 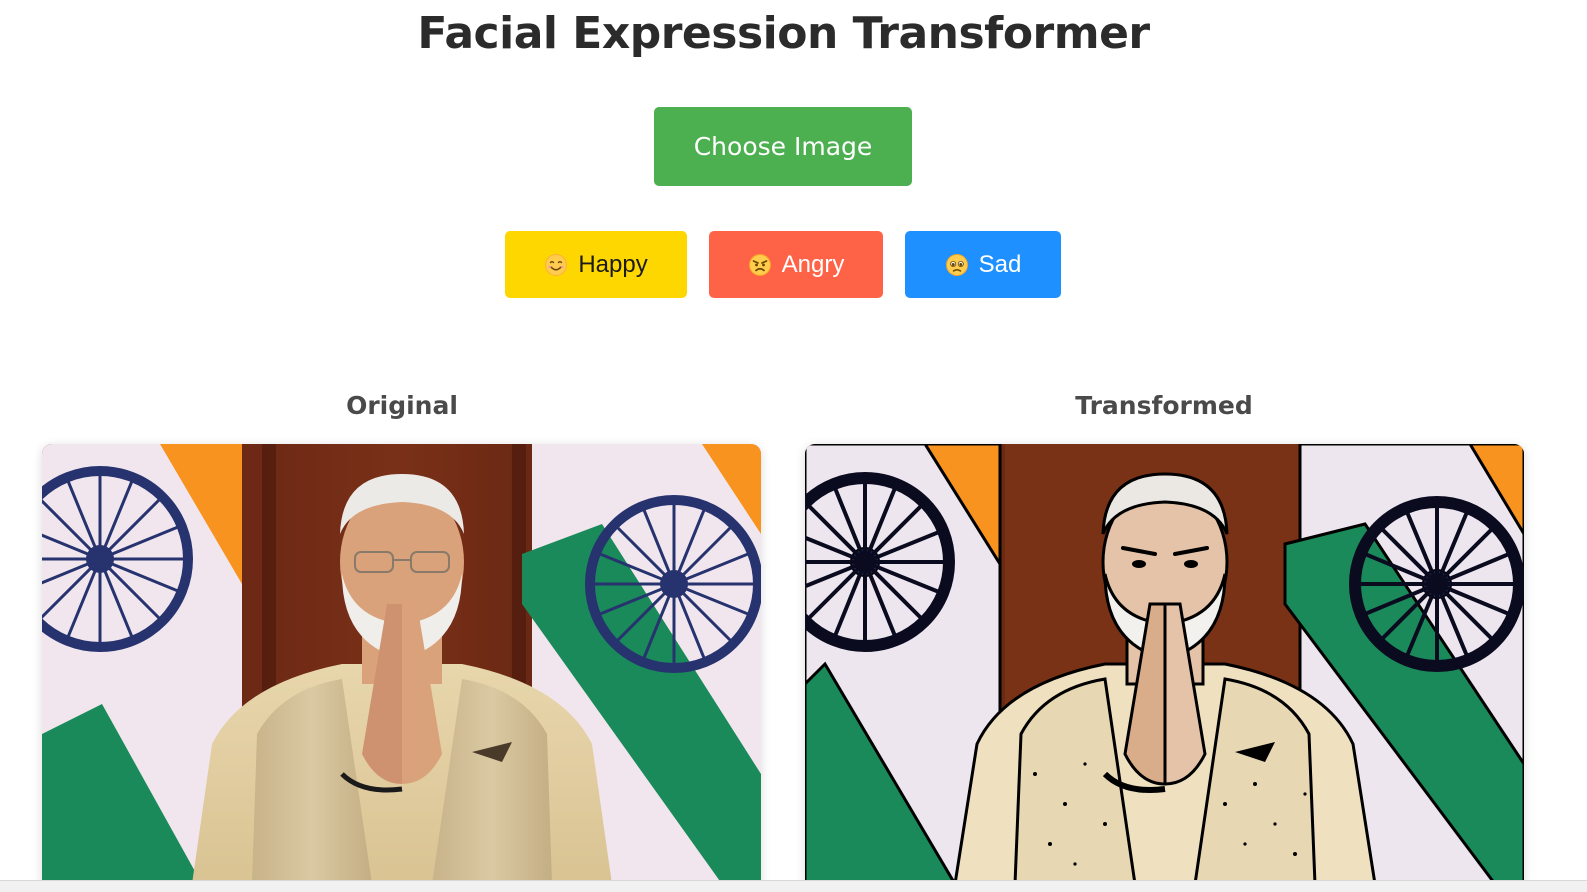 I want to click on page-title: Facial Expression Transformer, so click(x=783, y=33).